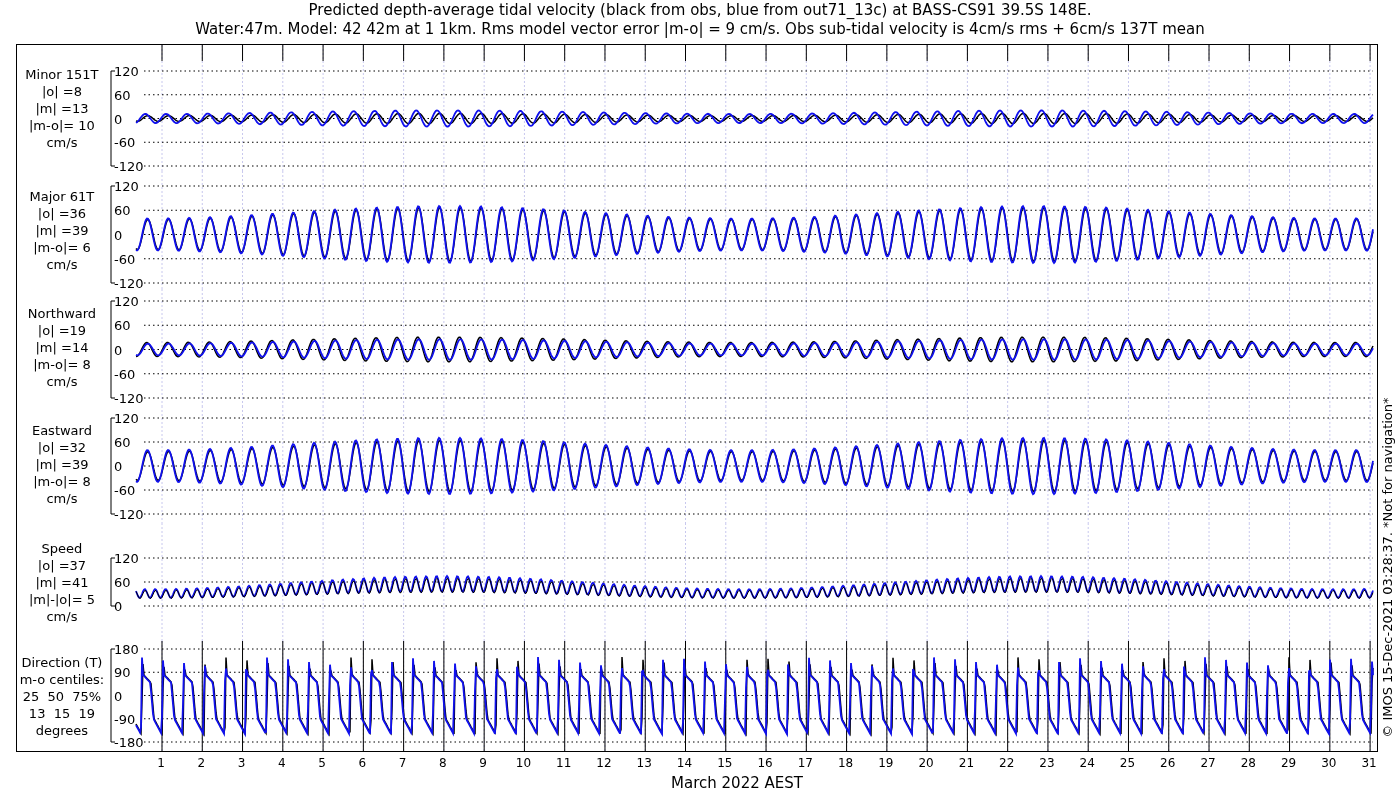 The image size is (1400, 800). What do you see at coordinates (700, 29) in the screenshot?
I see `chart-title: Water:47m. Model: 42 42m at 1 1km. Rms model vector error |m-o| = 9 cm/s. Obs sub-tidal velocity is 4cm/s rms + 6cm/s 137T mean` at bounding box center [700, 29].